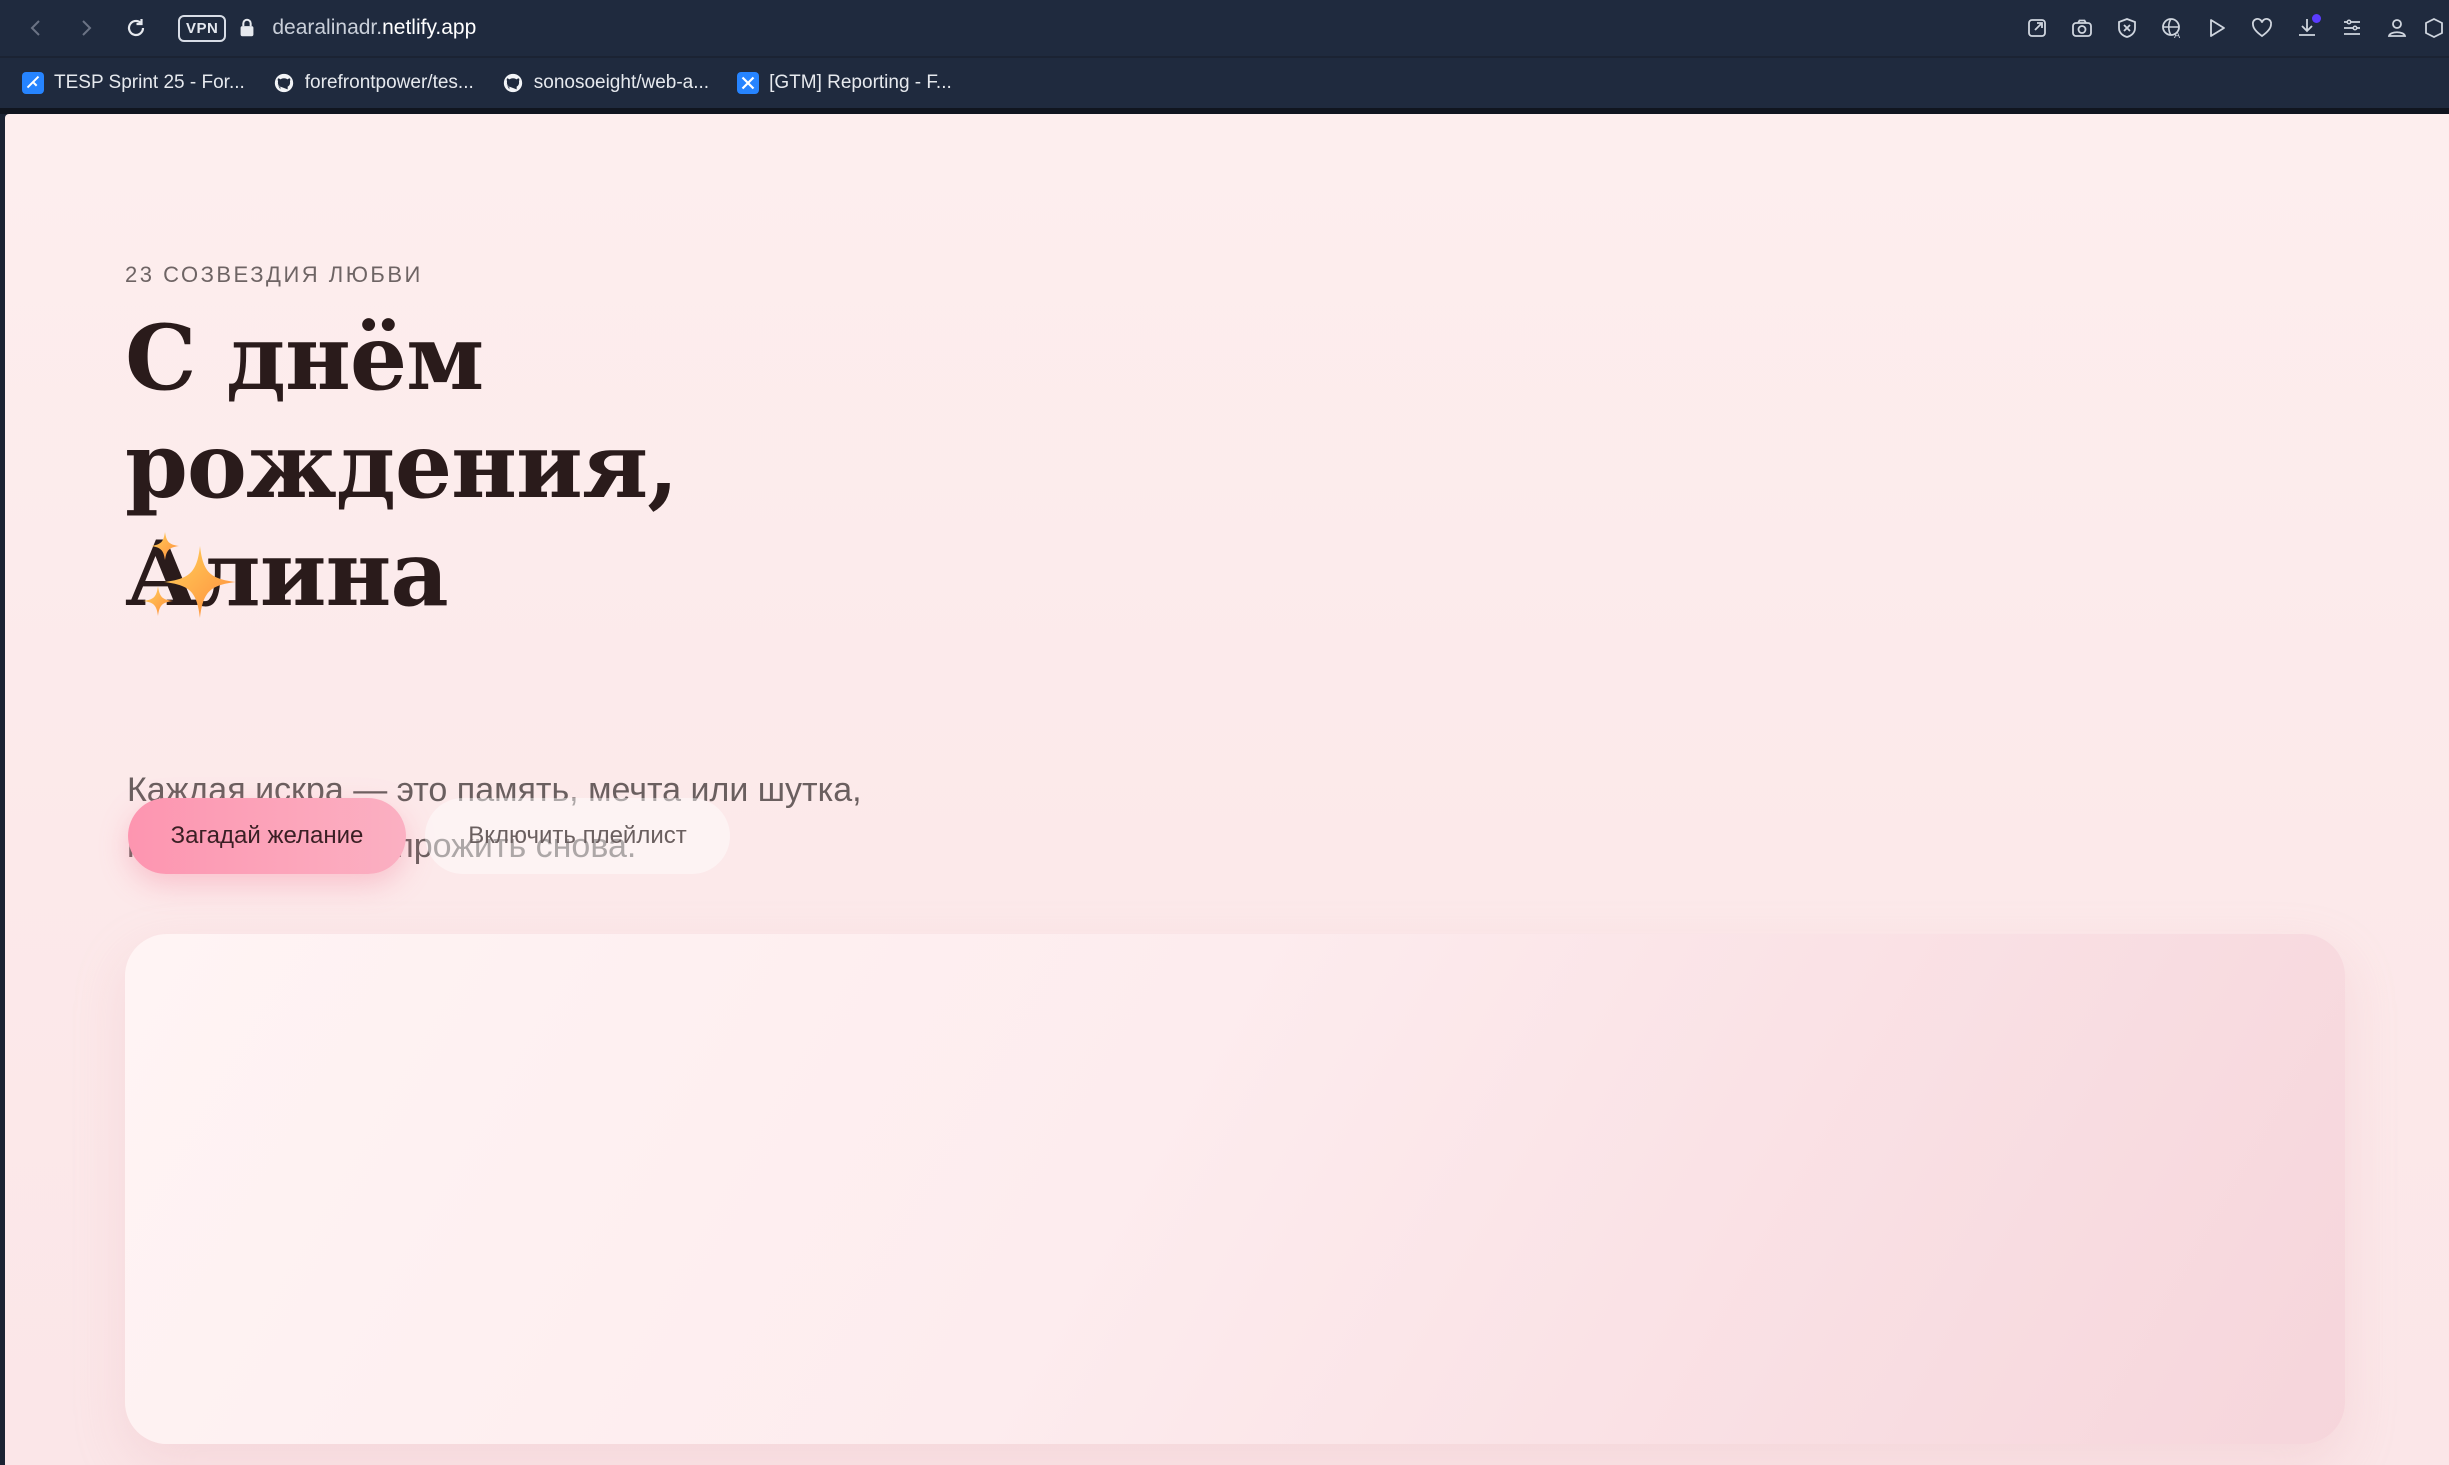 The image size is (2449, 1465). Describe the element at coordinates (2177, 35) in the screenshot. I see `svg-text: A` at that location.